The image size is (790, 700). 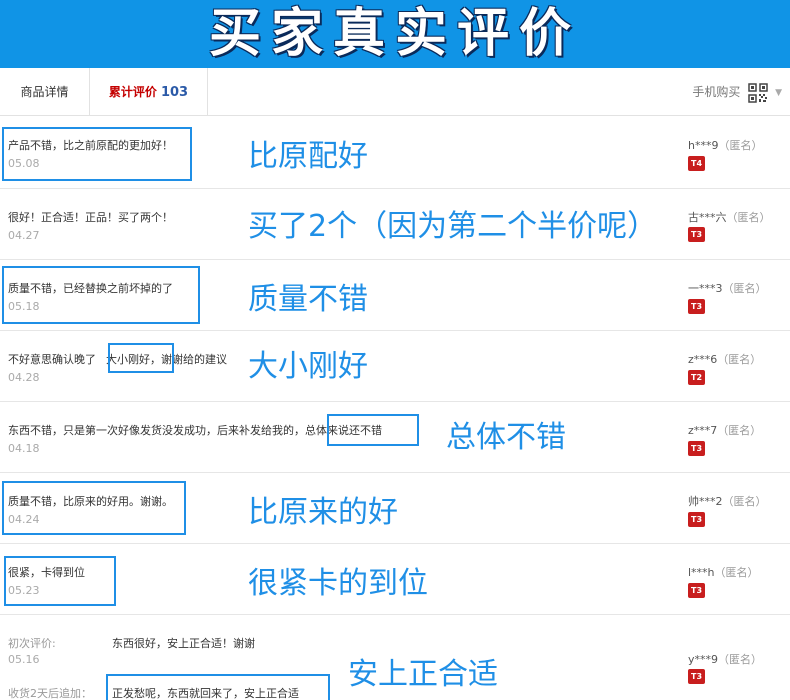 I want to click on tab-reviews-label: 累计评价, so click(x=133, y=92).